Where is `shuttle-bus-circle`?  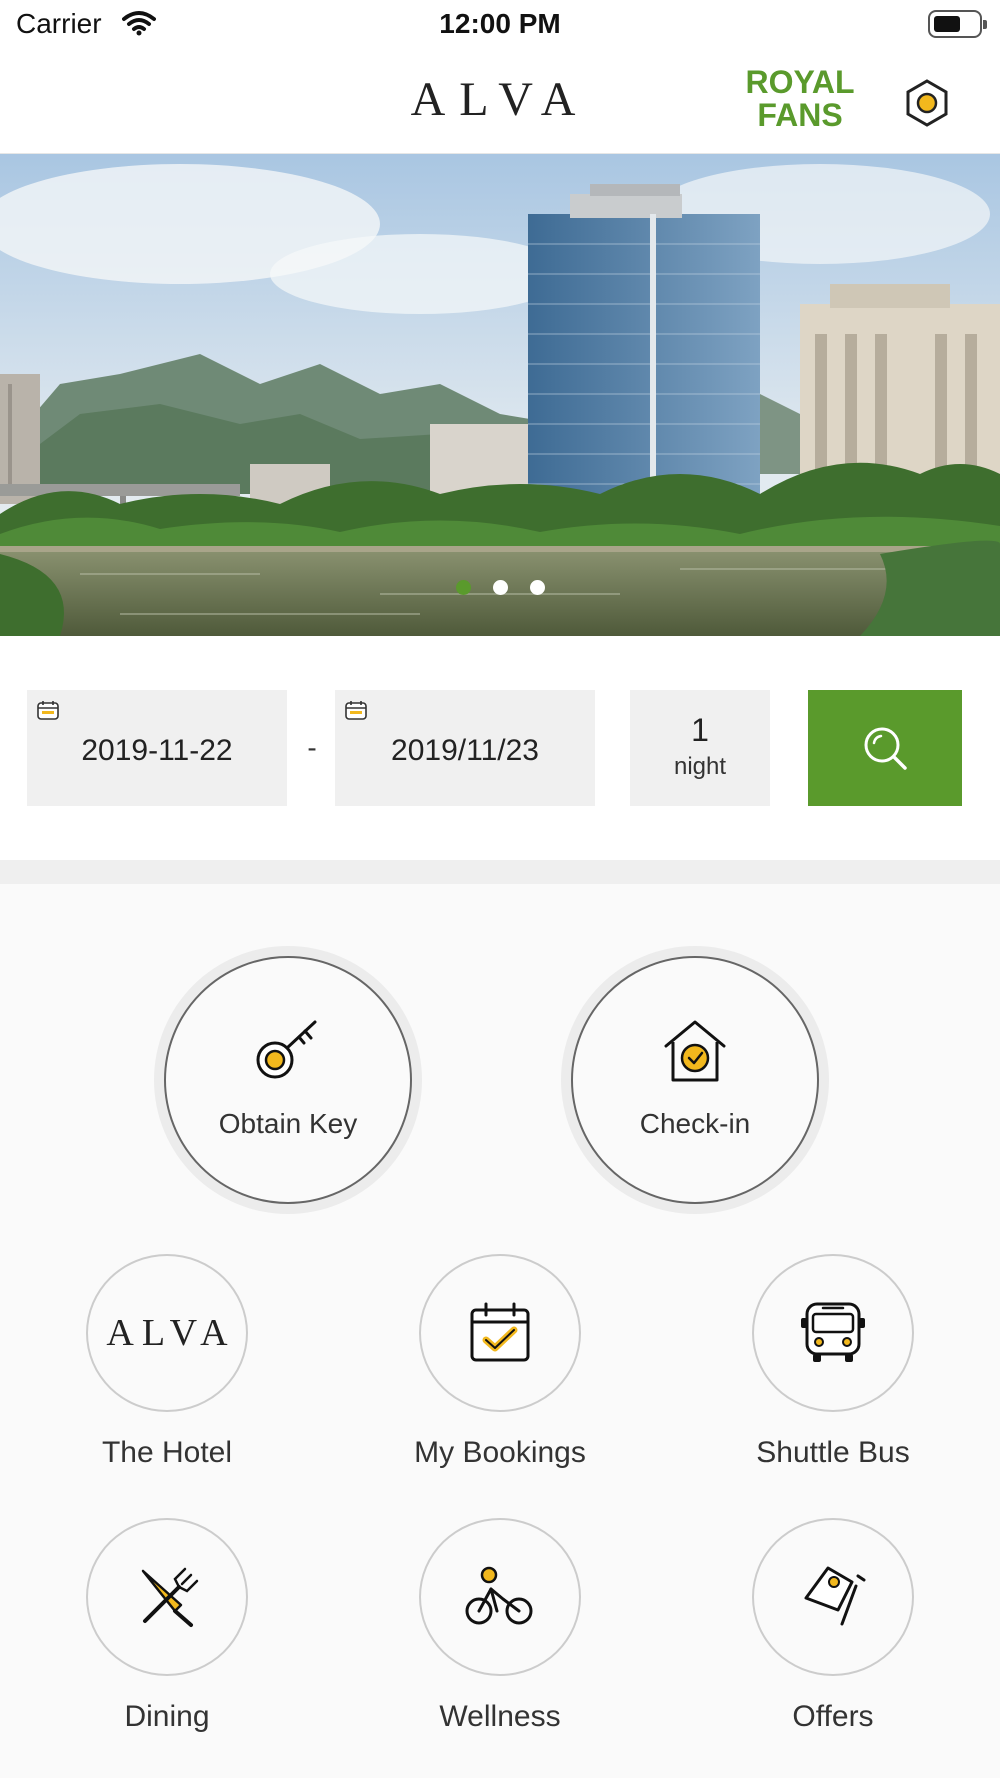
shuttle-bus-circle is located at coordinates (833, 1333).